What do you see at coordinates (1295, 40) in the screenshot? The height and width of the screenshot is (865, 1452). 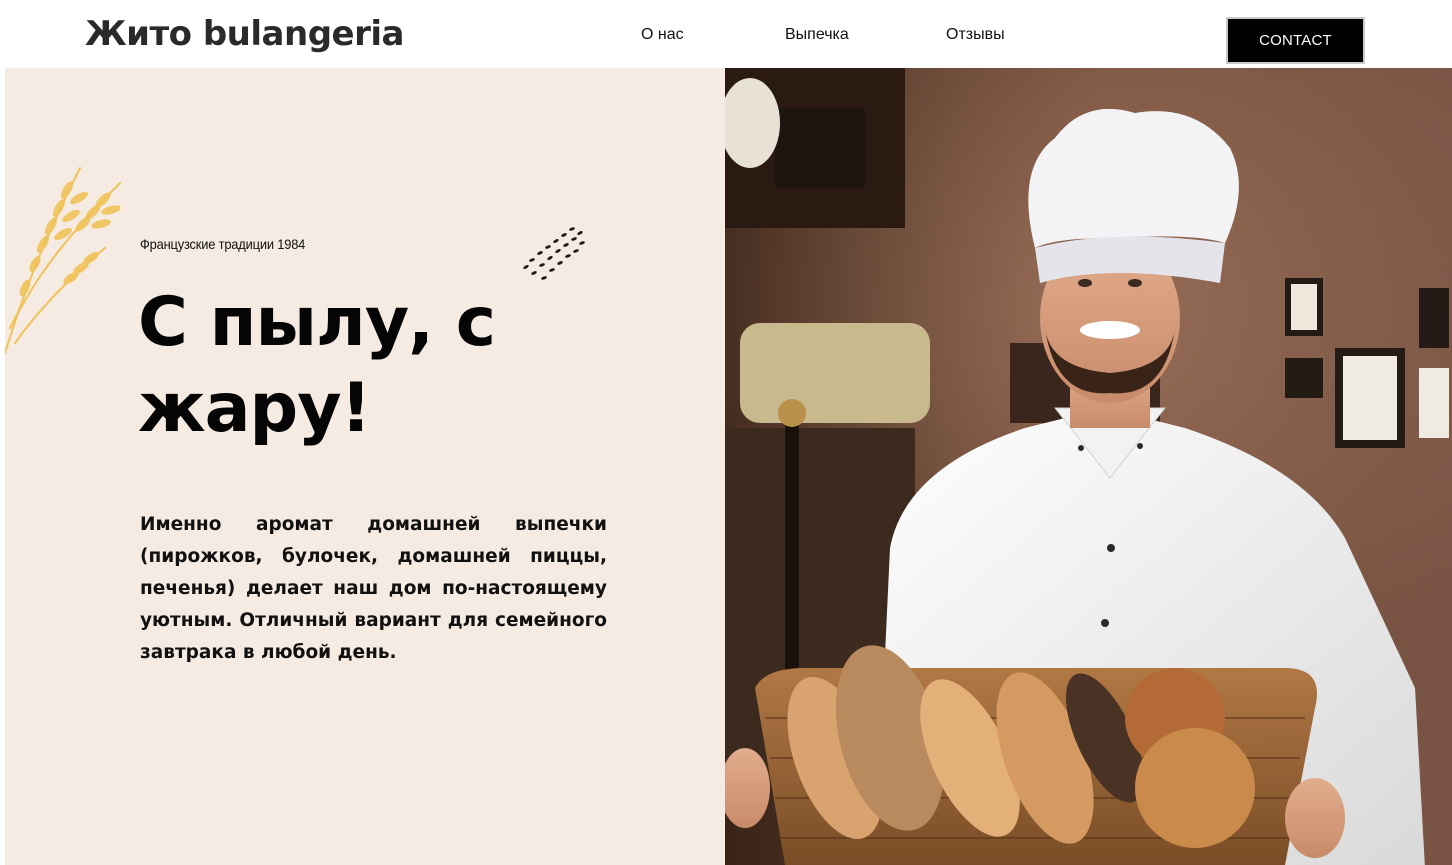 I see `contact-button: CONTACT` at bounding box center [1295, 40].